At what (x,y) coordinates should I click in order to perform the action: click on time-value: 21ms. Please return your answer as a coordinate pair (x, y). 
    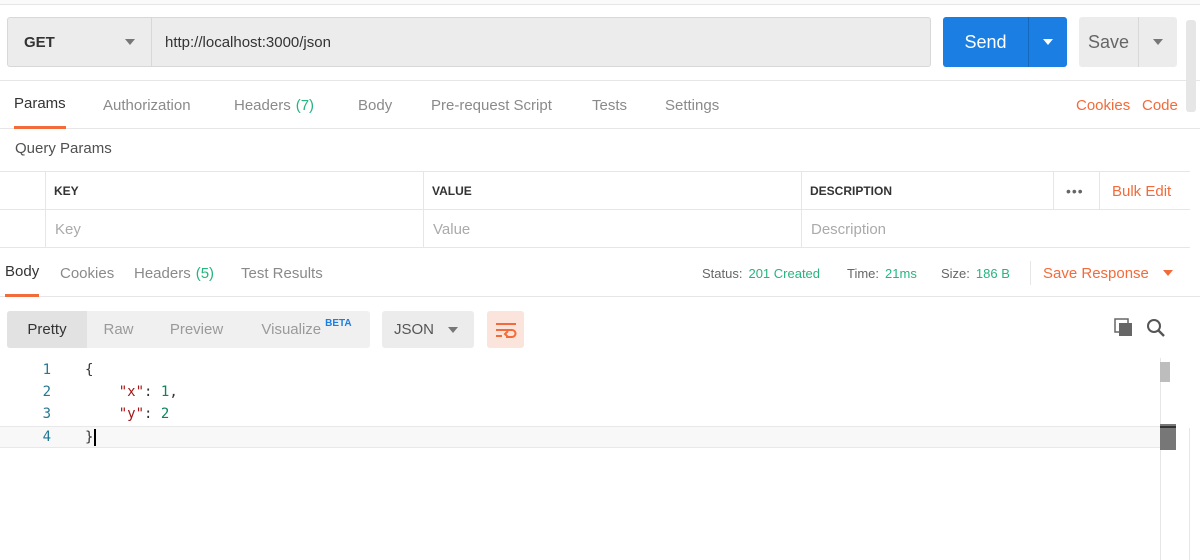
    Looking at the image, I should click on (901, 273).